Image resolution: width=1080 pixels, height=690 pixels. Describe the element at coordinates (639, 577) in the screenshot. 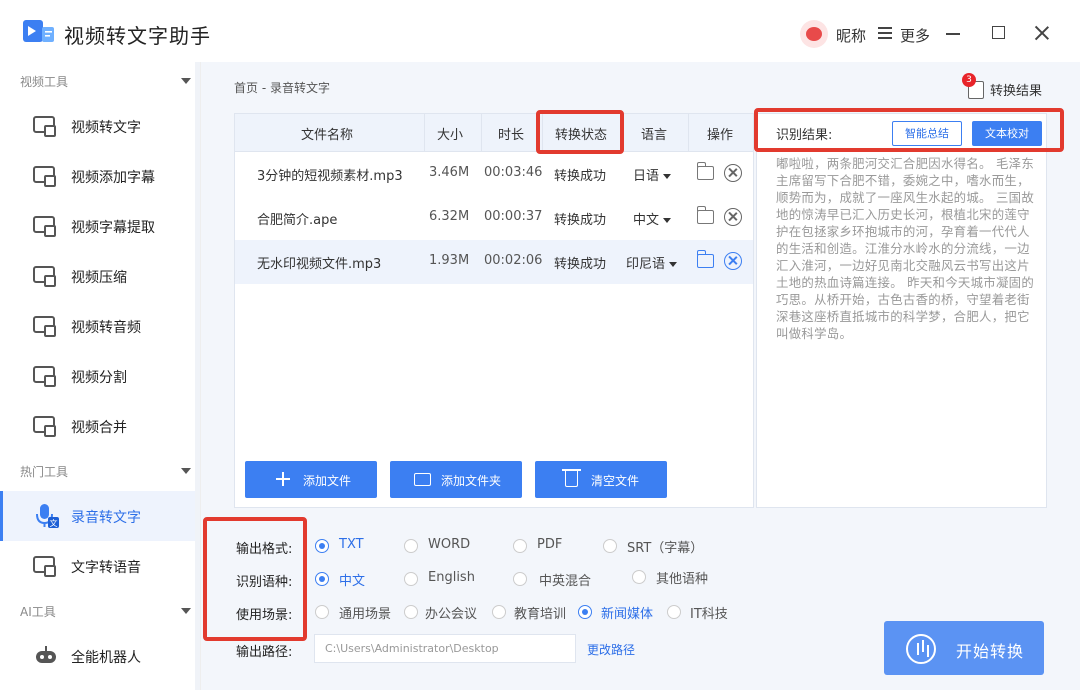

I see `radio-lang-other` at that location.